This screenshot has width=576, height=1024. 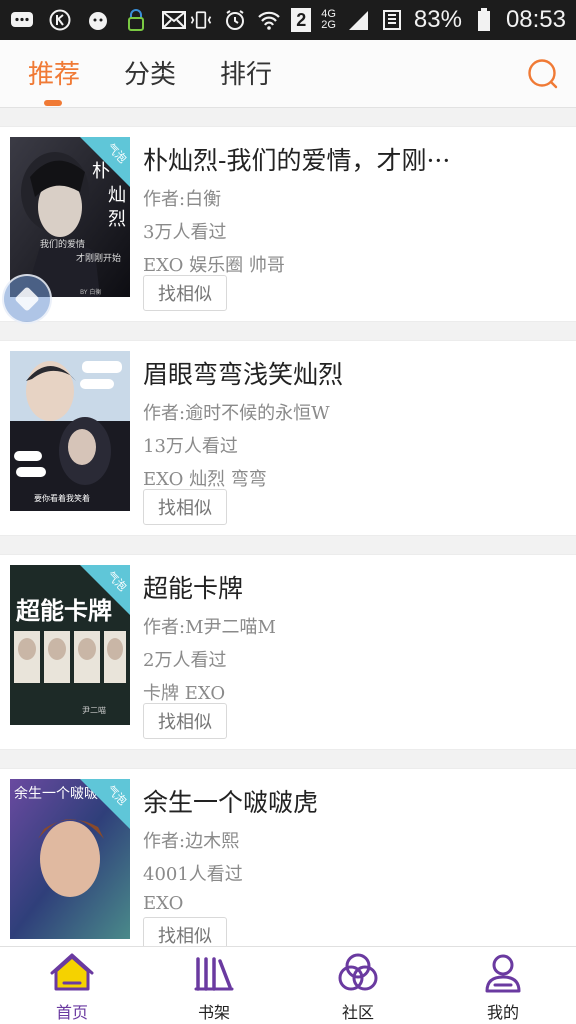 I want to click on nav-bookshelf-label: 书架, so click(x=213, y=1012).